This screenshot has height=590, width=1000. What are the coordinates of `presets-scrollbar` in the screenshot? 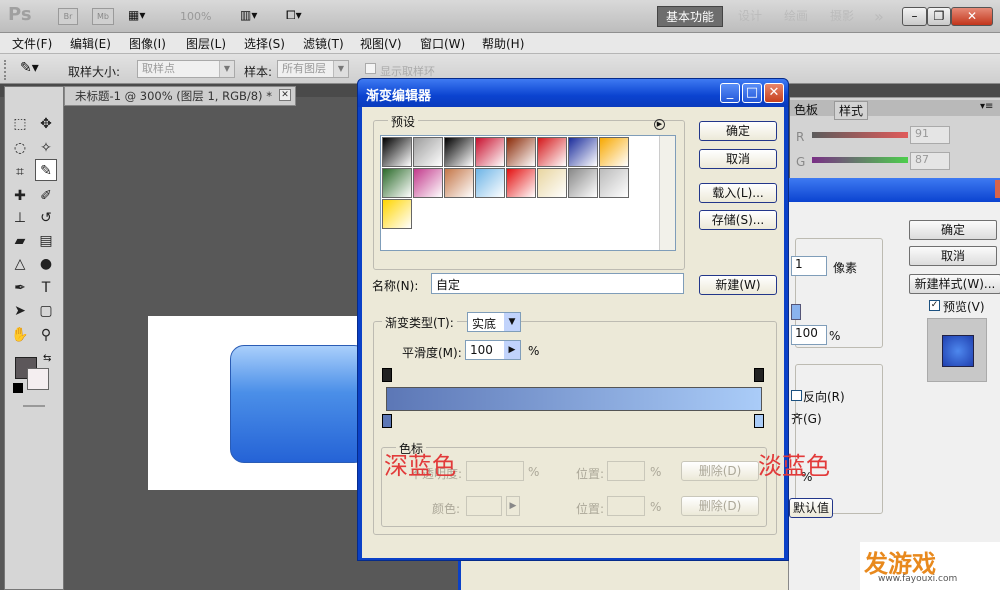 It's located at (667, 193).